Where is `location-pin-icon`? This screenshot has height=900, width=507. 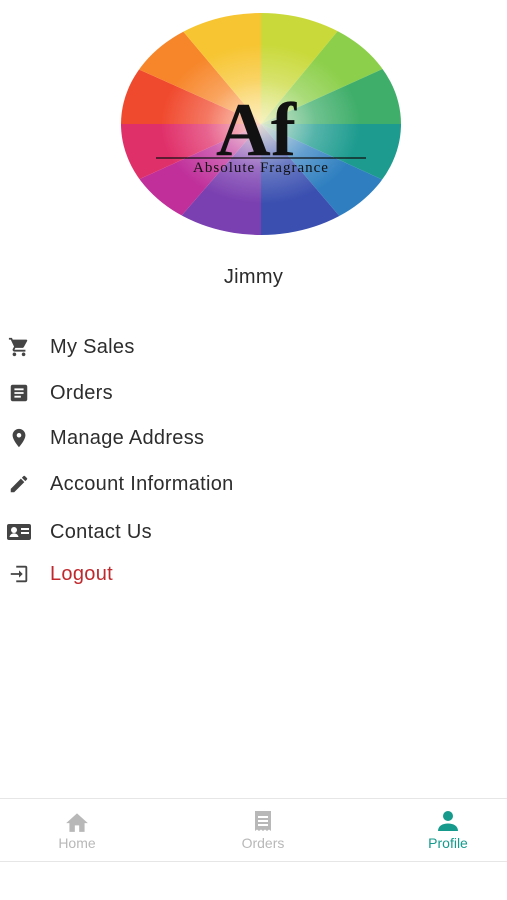 location-pin-icon is located at coordinates (19, 438).